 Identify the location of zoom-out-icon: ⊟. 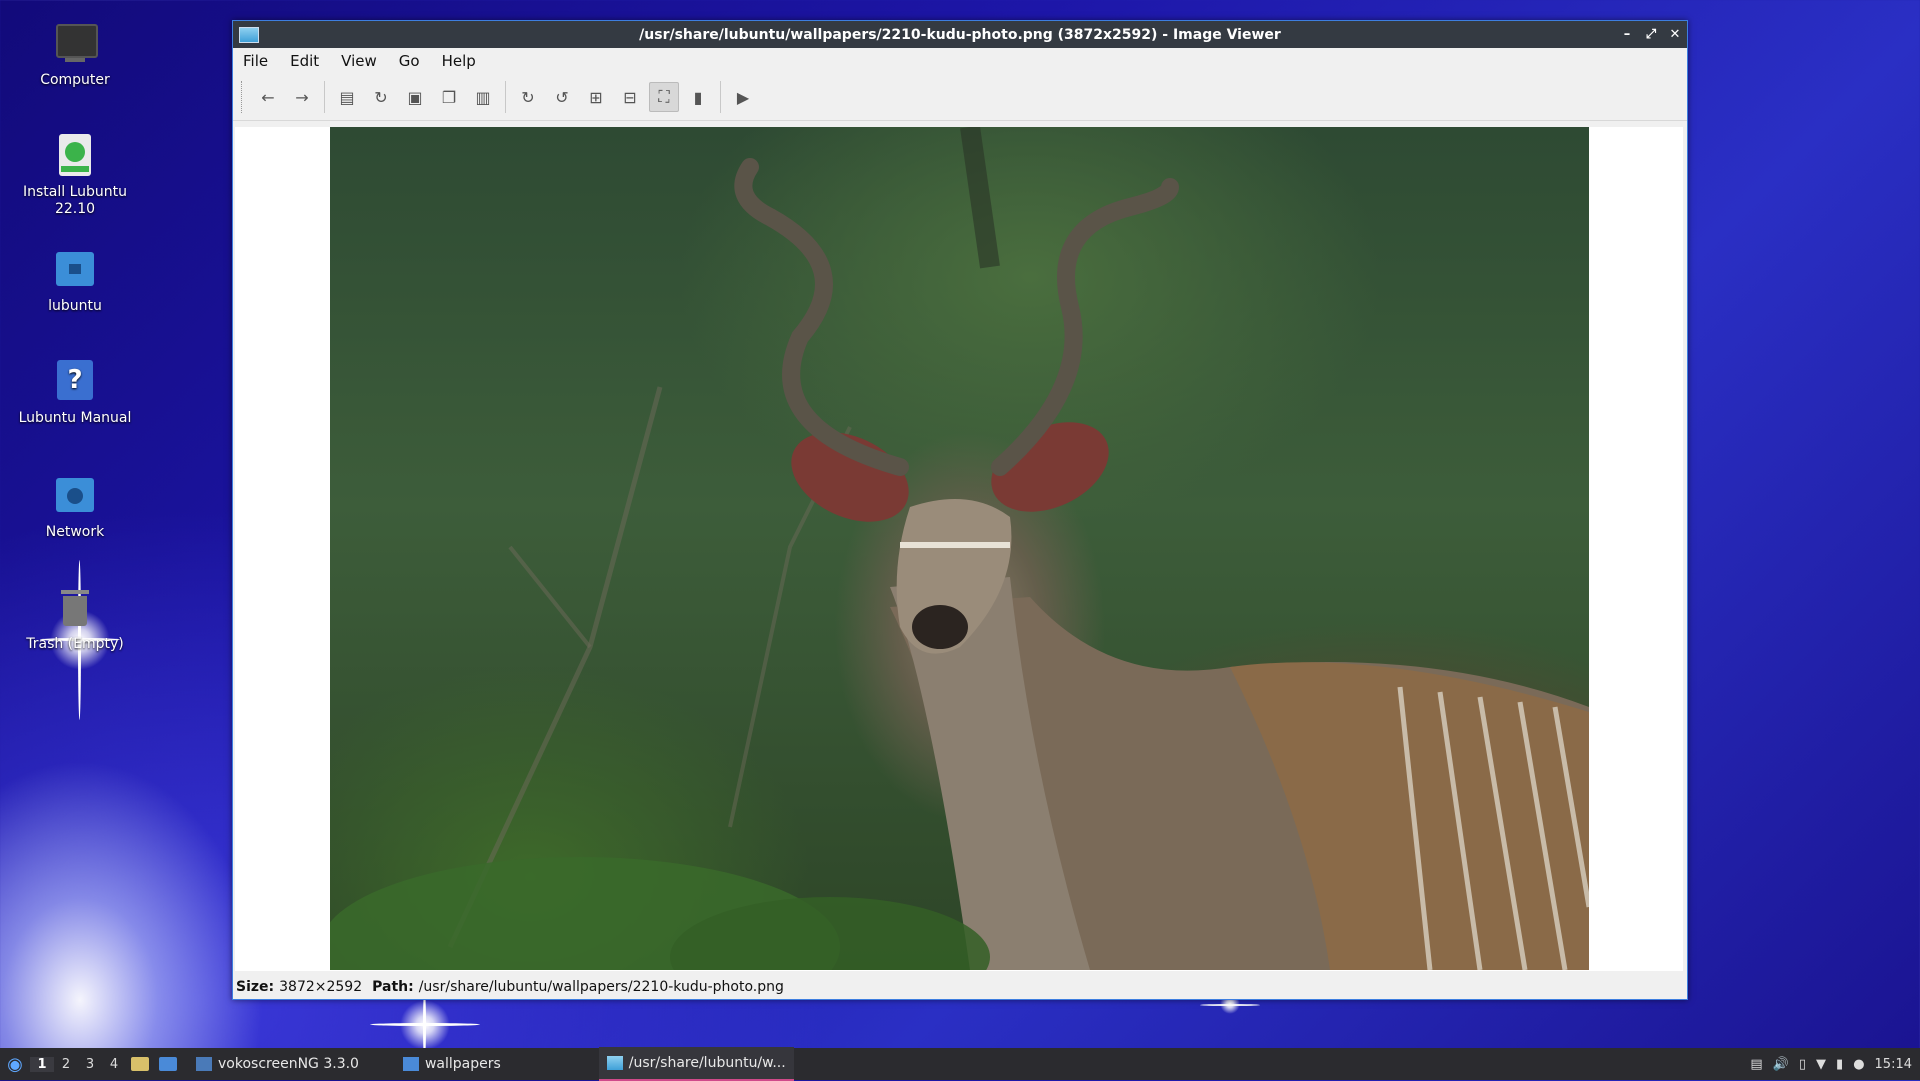
(630, 97).